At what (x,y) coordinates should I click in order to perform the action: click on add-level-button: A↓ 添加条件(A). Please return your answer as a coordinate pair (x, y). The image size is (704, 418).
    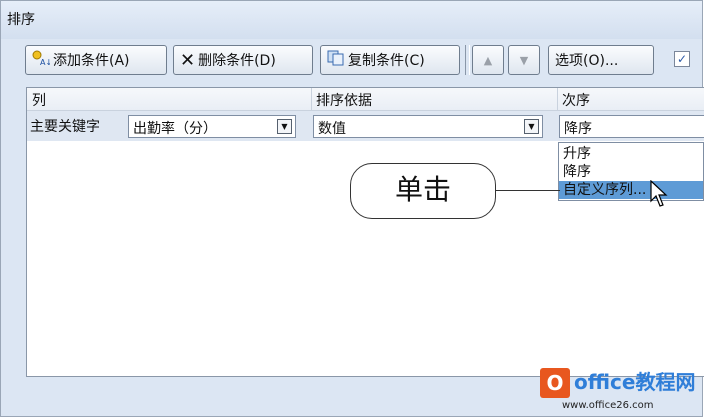
    Looking at the image, I should click on (96, 60).